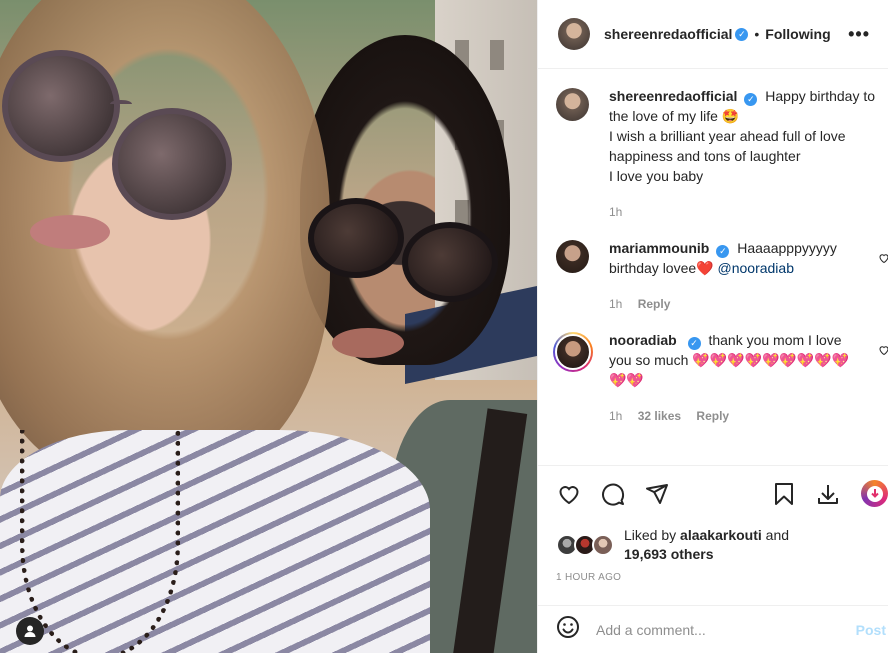  Describe the element at coordinates (121, 104) in the screenshot. I see `sunglasses-bridge` at that location.